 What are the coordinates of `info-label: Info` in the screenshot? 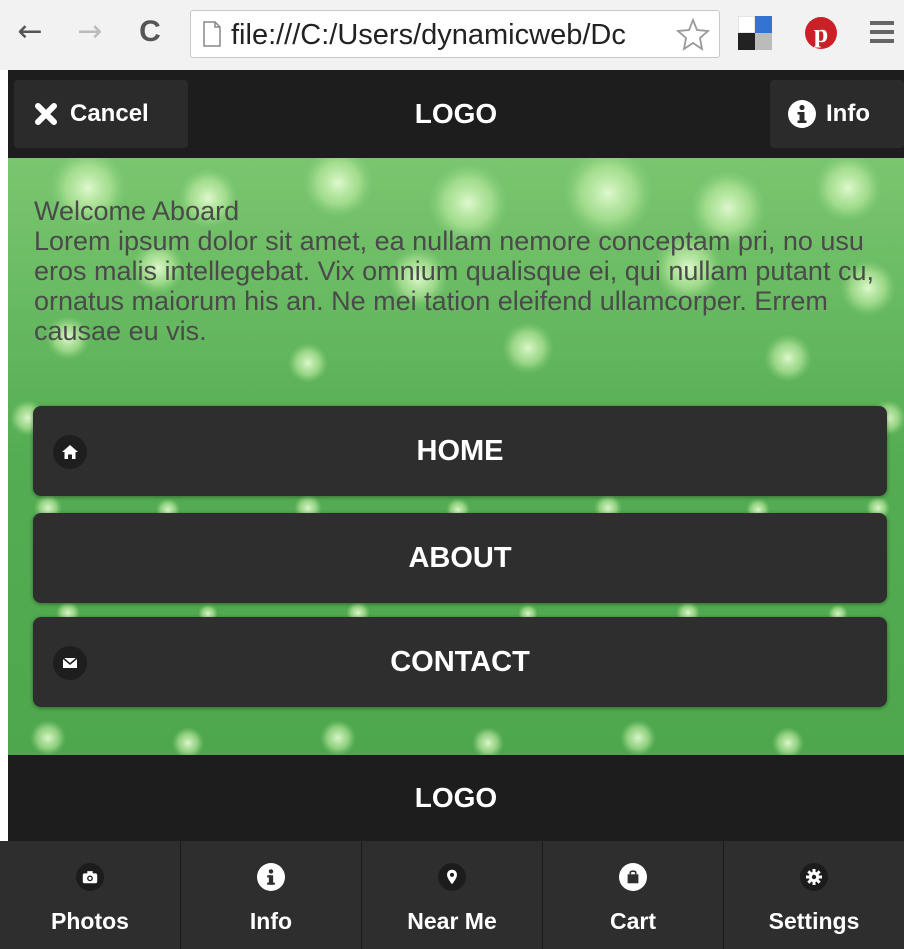 It's located at (848, 113).